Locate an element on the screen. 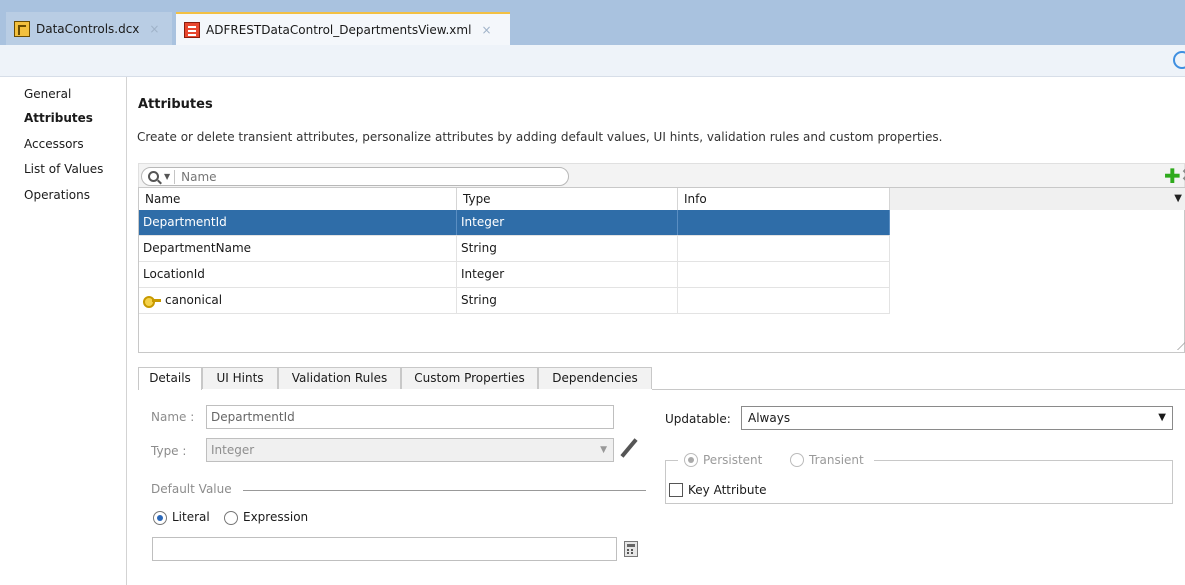 This screenshot has width=1185, height=585. table-row: DepartmentName String is located at coordinates (514, 249).